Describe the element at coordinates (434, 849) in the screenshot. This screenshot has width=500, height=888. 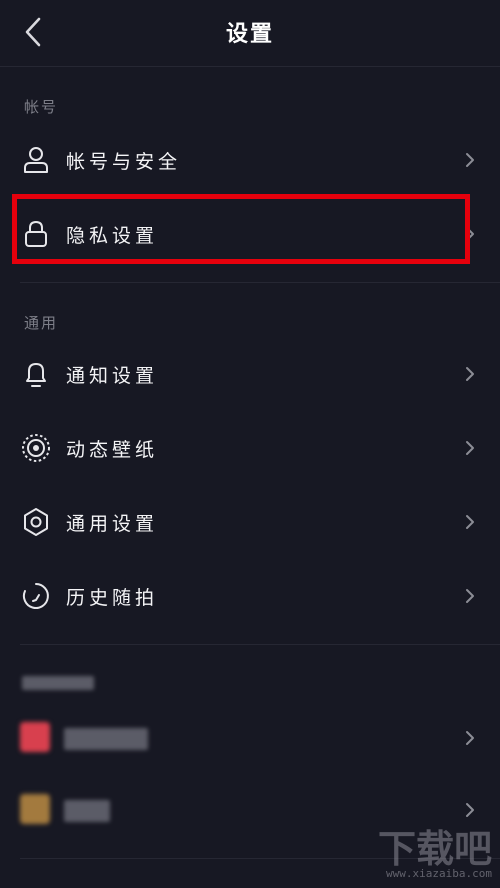
I see `watermark-logo-text: 下载吧` at that location.